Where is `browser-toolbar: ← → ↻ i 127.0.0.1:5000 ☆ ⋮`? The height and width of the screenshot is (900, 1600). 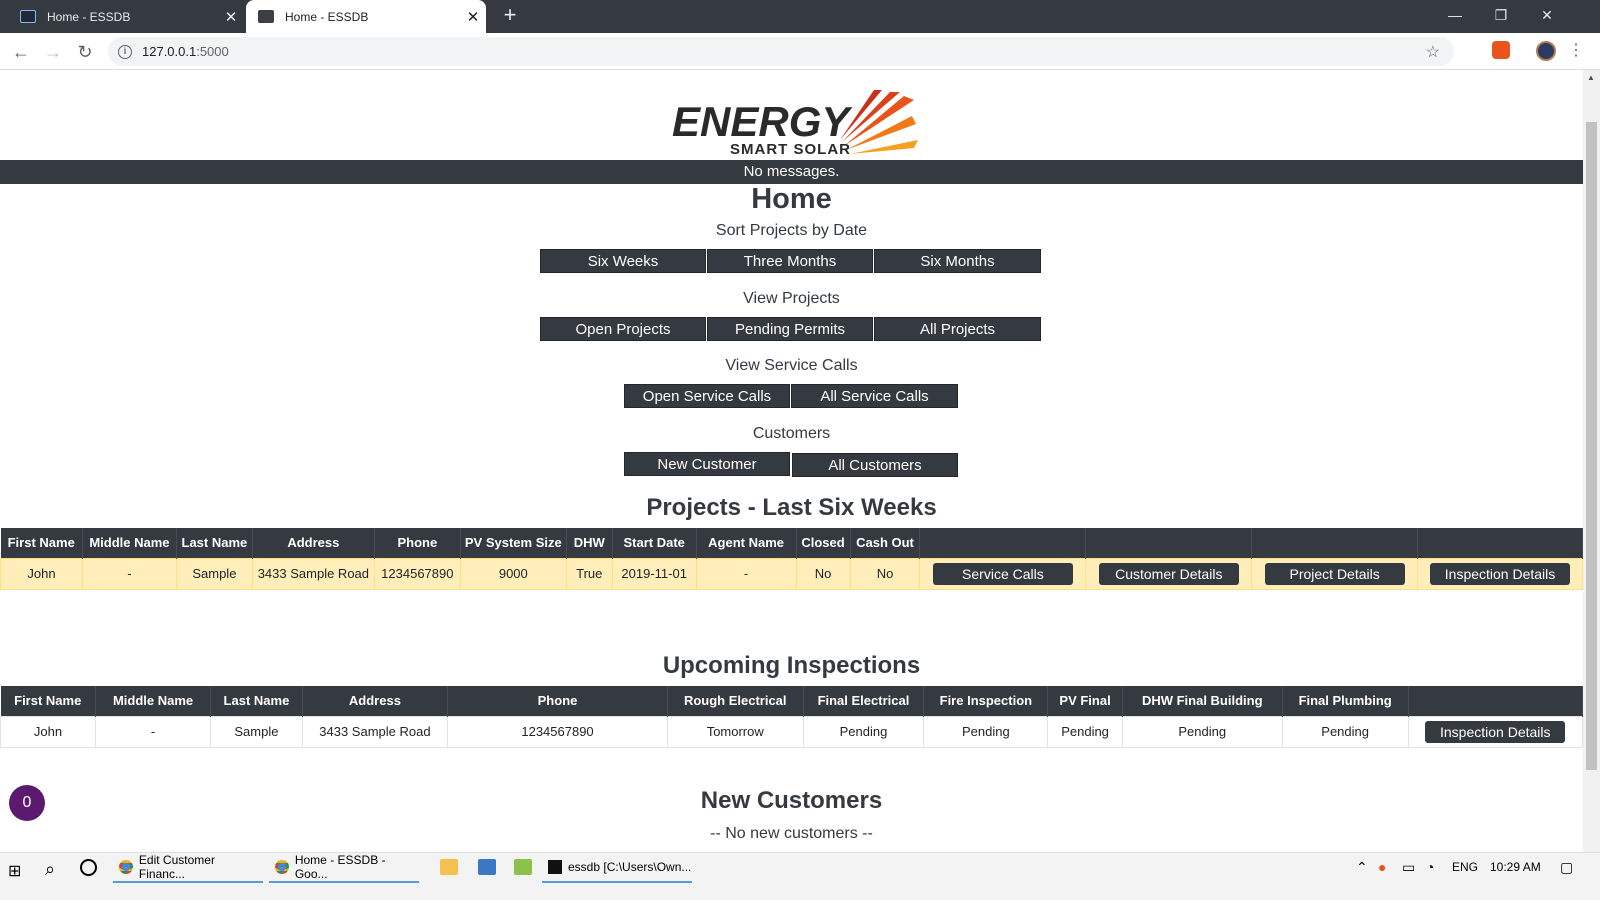 browser-toolbar: ← → ↻ i 127.0.0.1:5000 ☆ ⋮ is located at coordinates (800, 51).